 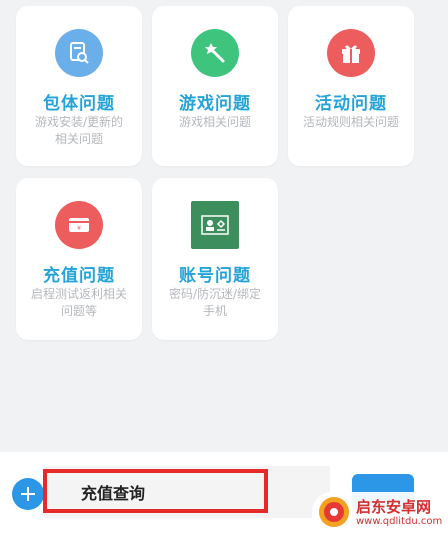 What do you see at coordinates (215, 53) in the screenshot?
I see `magic-wand-icon` at bounding box center [215, 53].